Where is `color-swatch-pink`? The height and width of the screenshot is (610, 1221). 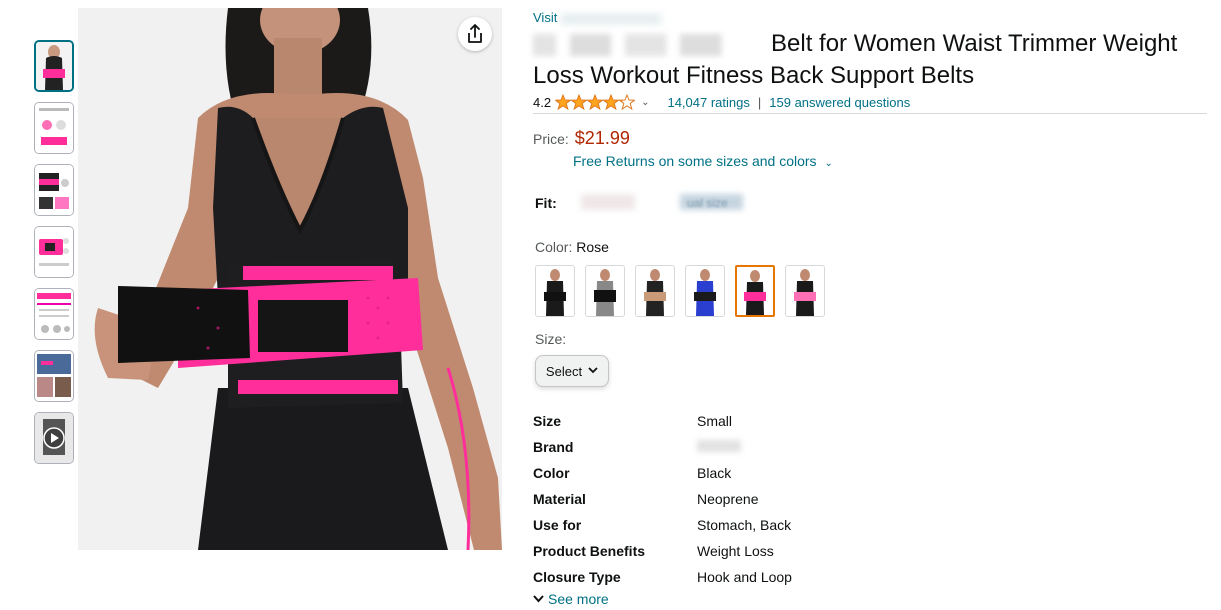 color-swatch-pink is located at coordinates (805, 291).